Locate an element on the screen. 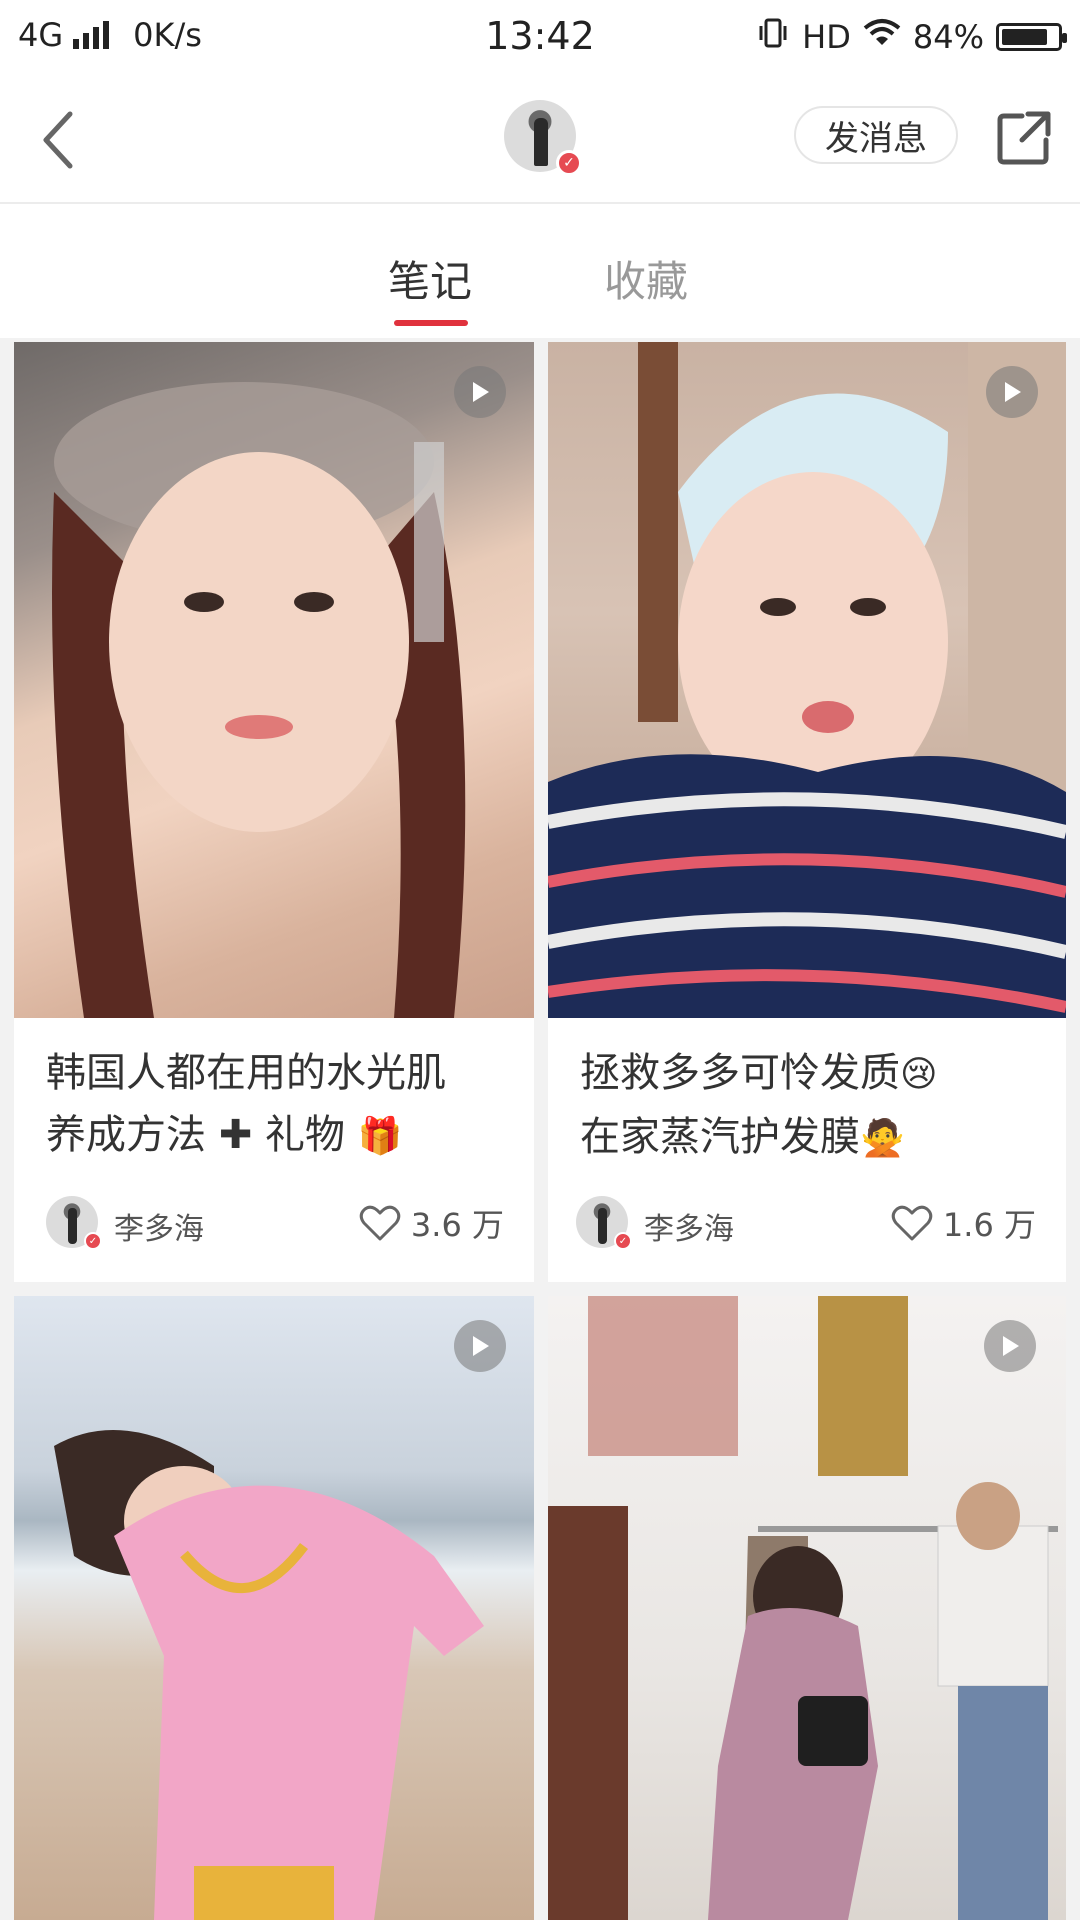 The width and height of the screenshot is (1080, 1920). note-title-line: 在家蒸汽护发膜🙅 is located at coordinates (742, 1137).